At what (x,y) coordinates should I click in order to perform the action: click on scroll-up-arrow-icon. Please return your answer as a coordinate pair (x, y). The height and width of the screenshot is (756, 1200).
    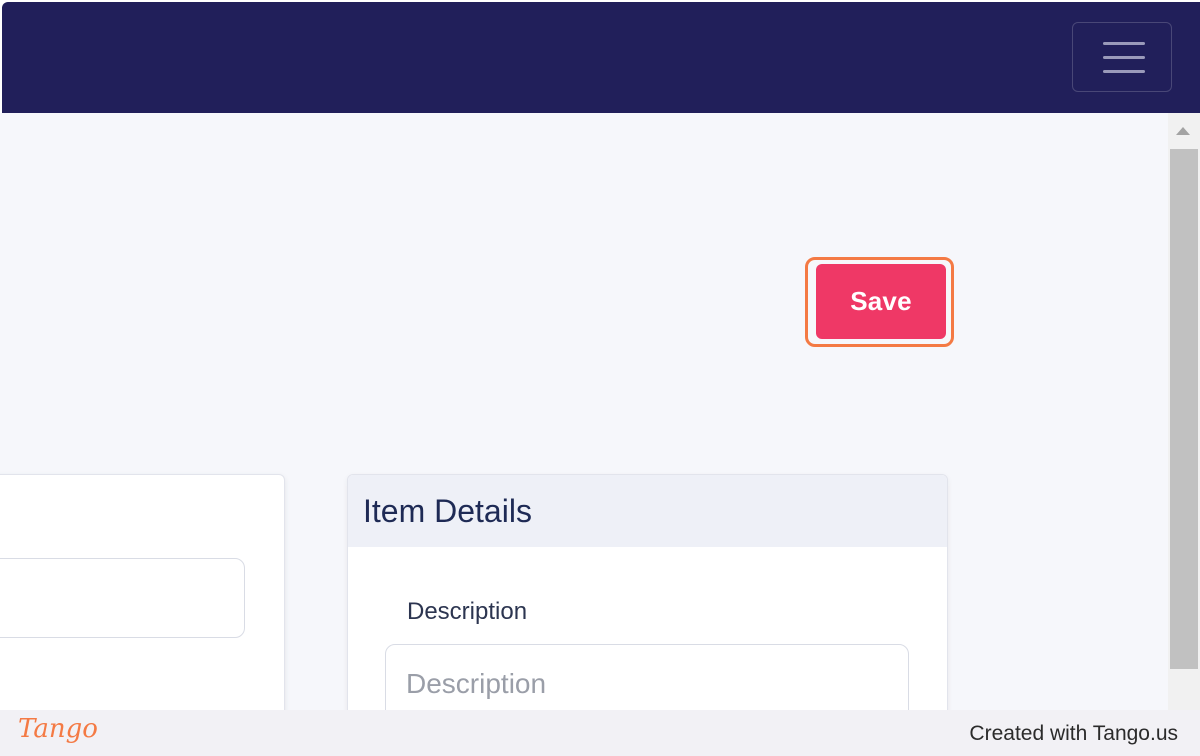
    Looking at the image, I should click on (1183, 131).